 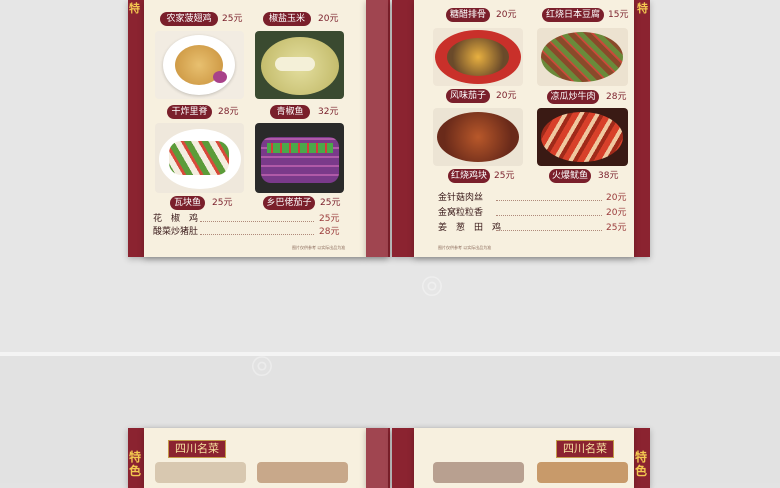 I want to click on dish-tag: 风味茄子, so click(x=468, y=96).